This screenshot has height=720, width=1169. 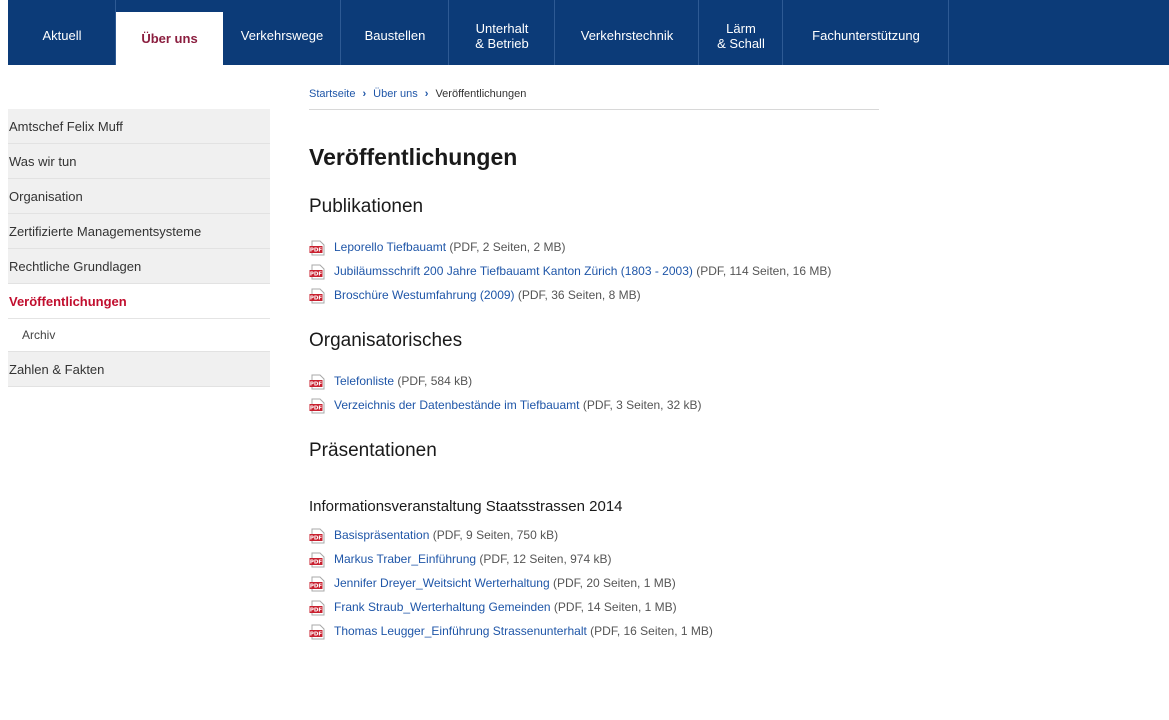 I want to click on document-meta: (PDF, 2 Seiten, 2 MB), so click(x=506, y=247).